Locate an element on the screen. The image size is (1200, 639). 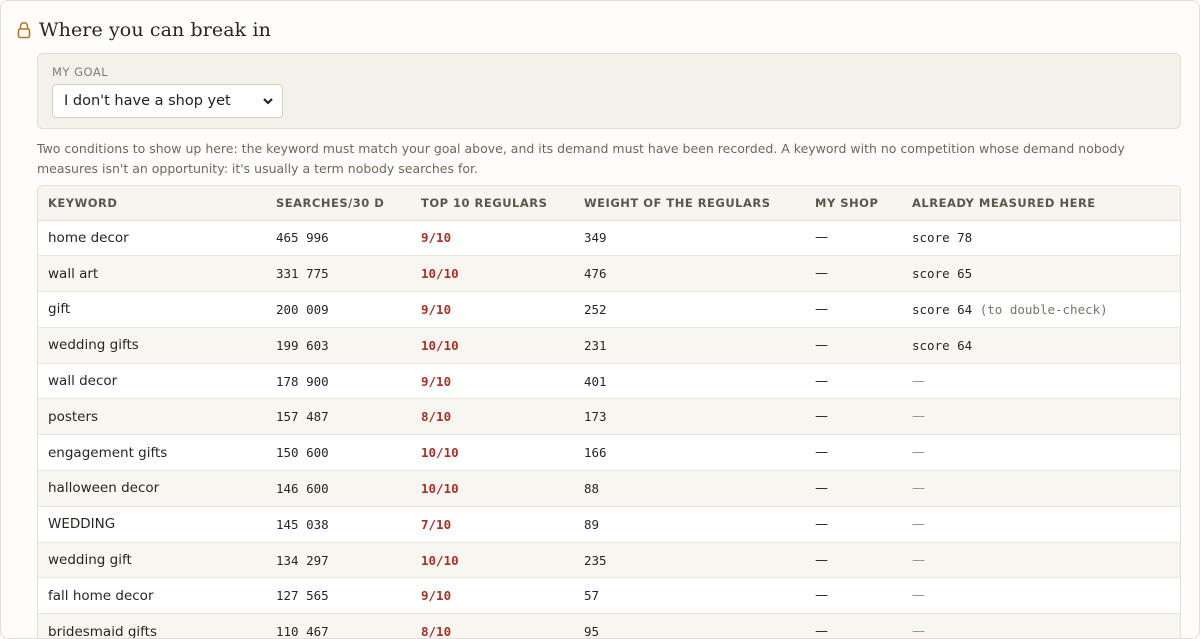
searches-cell-text: 199 603 is located at coordinates (302, 345).